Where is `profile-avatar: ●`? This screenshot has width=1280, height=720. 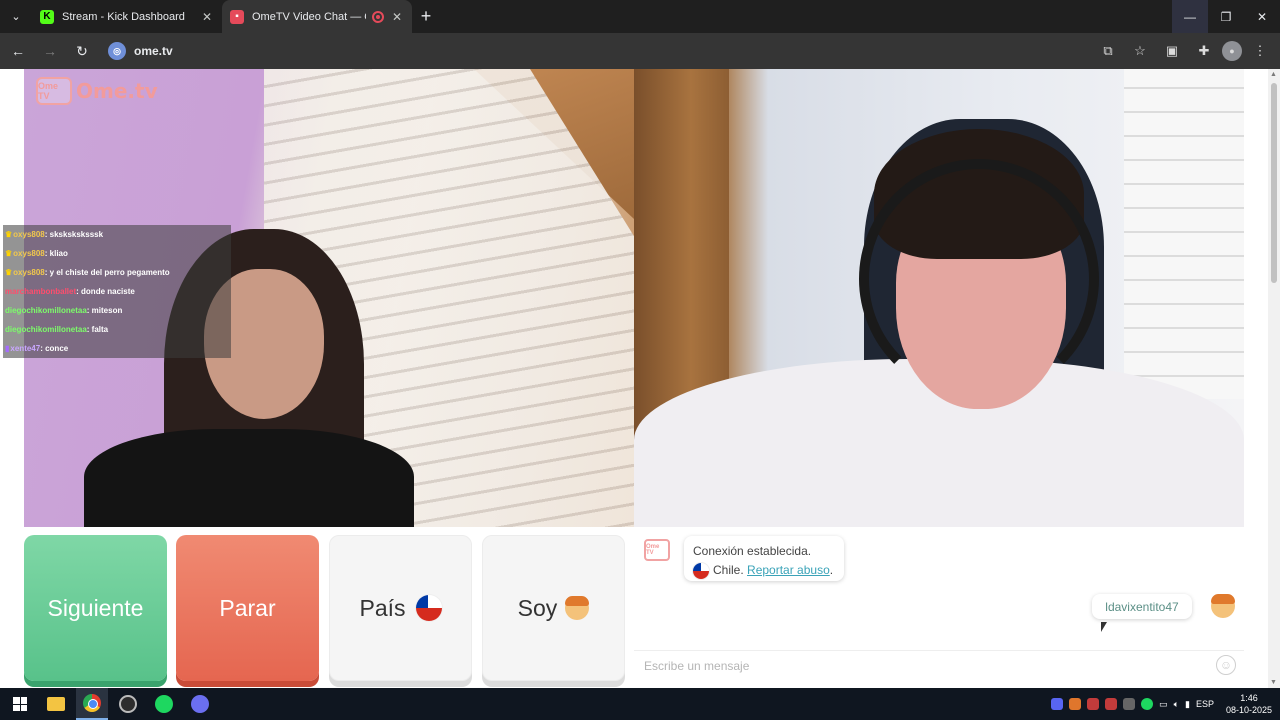
profile-avatar: ● is located at coordinates (1232, 51).